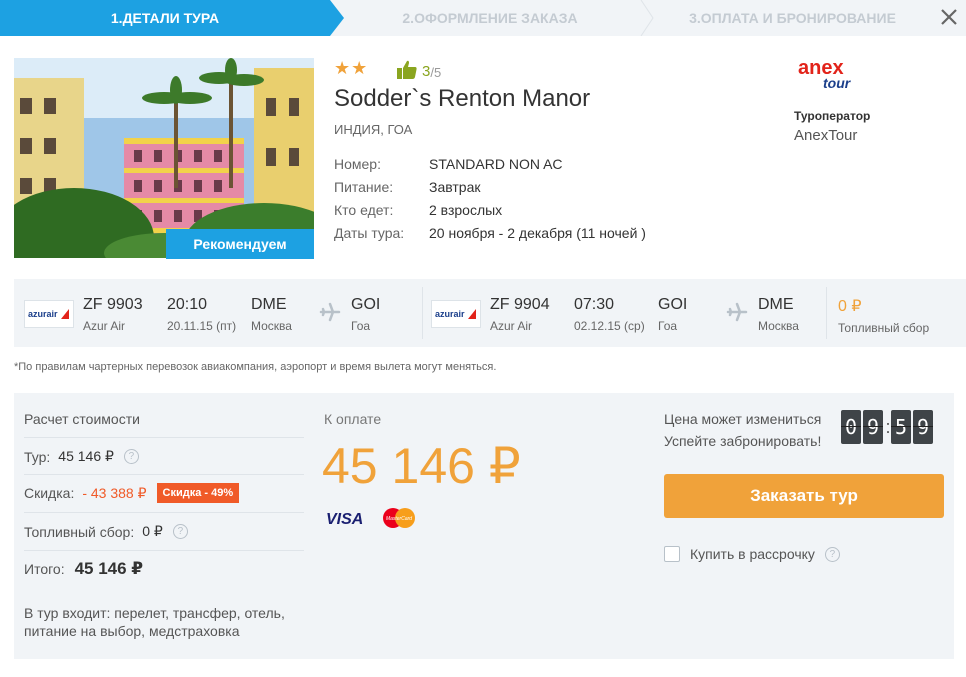  What do you see at coordinates (888, 427) in the screenshot?
I see `countdown-timer: 0 9 : 5 9` at bounding box center [888, 427].